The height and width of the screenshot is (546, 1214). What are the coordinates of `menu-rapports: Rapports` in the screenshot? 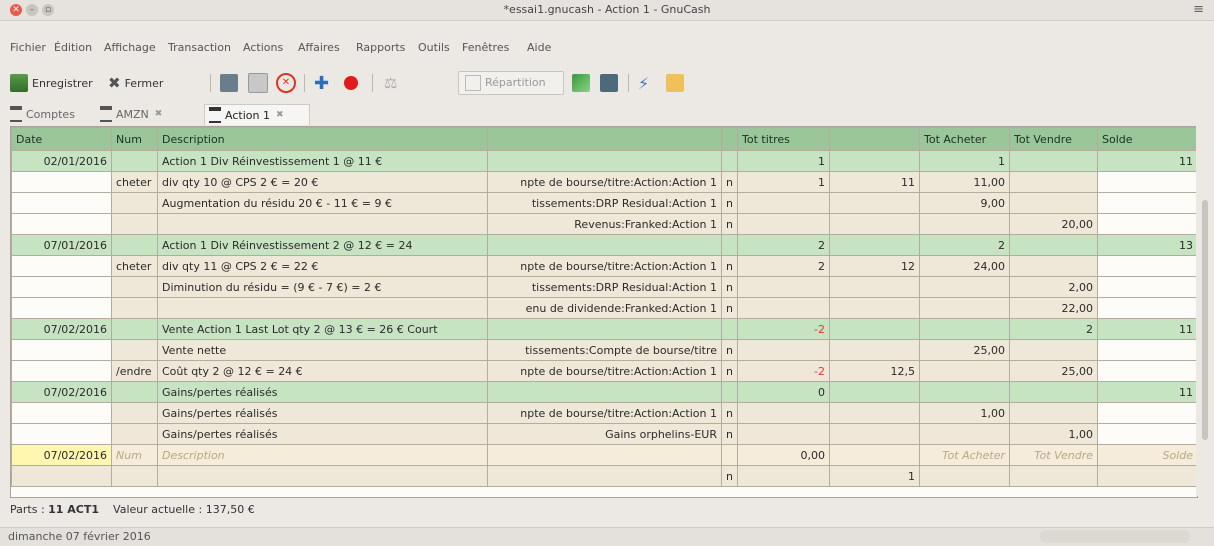 It's located at (380, 47).